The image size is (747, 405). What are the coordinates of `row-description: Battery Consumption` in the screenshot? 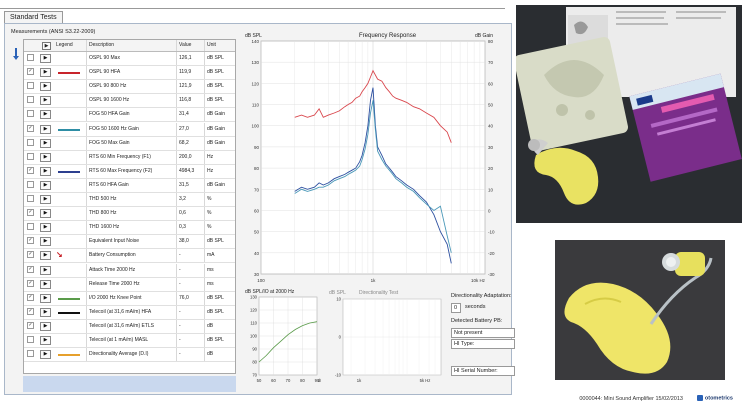 It's located at (131, 256).